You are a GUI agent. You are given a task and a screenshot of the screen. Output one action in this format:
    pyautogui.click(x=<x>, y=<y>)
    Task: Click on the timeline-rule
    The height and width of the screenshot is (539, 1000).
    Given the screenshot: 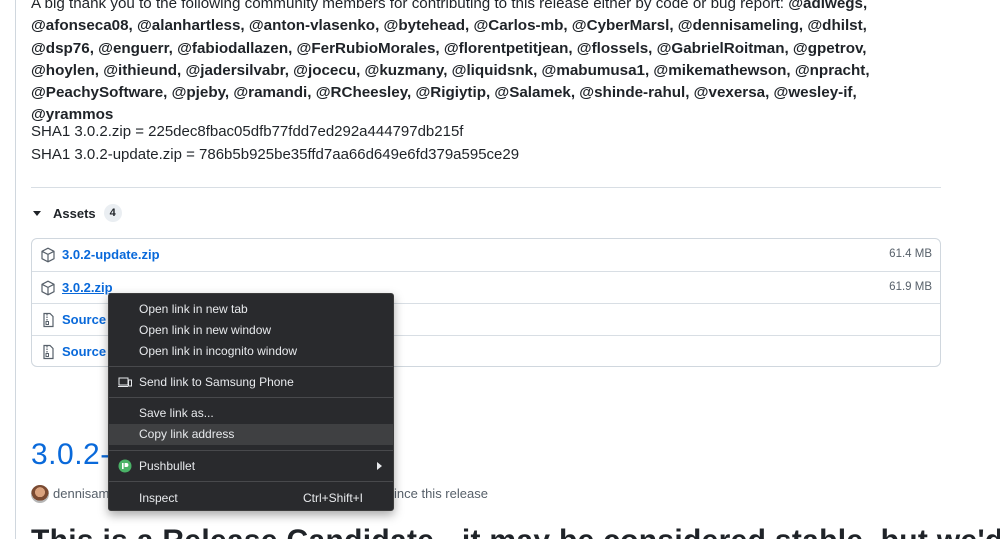 What is the action you would take?
    pyautogui.click(x=15, y=269)
    